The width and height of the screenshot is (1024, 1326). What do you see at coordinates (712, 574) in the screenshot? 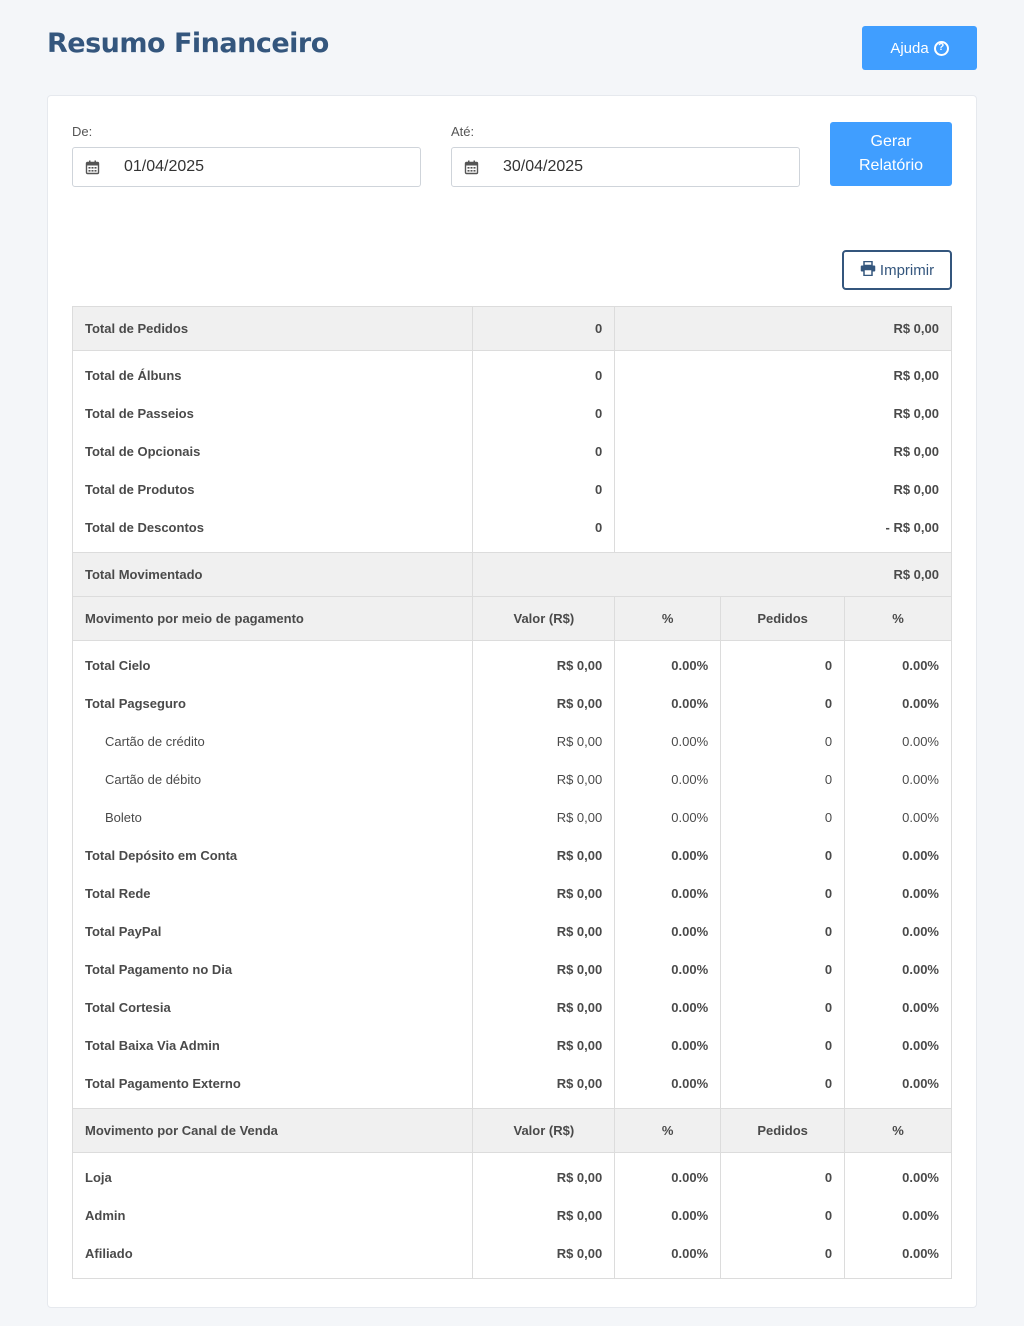
I see `total-moved-value: R$ 0,00` at bounding box center [712, 574].